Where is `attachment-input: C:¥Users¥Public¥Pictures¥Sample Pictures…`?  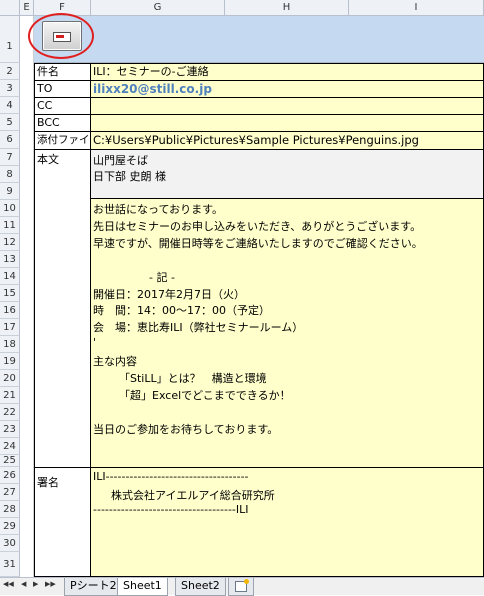 attachment-input: C:¥Users¥Public¥Pictures¥Sample Pictures… is located at coordinates (287, 140).